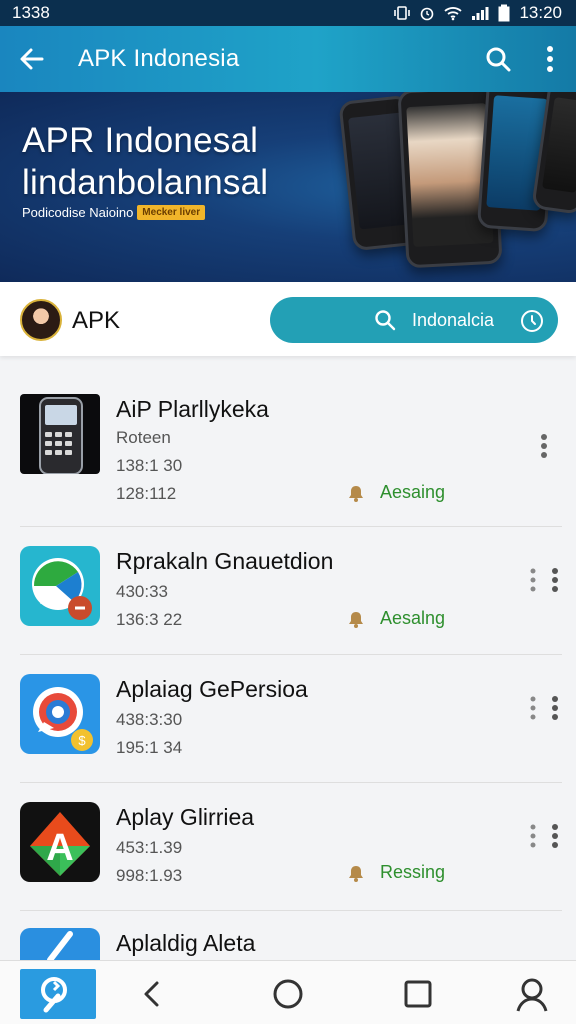 The image size is (576, 1024). Describe the element at coordinates (212, 689) in the screenshot. I see `app-name: Aplaiag GePersioa` at that location.